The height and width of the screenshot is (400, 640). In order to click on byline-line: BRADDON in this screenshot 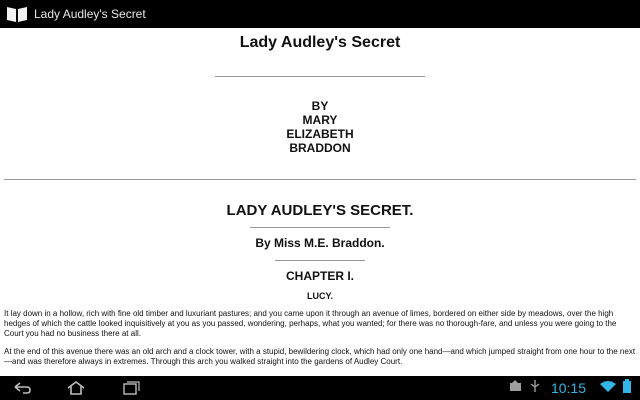, I will do `click(320, 148)`.